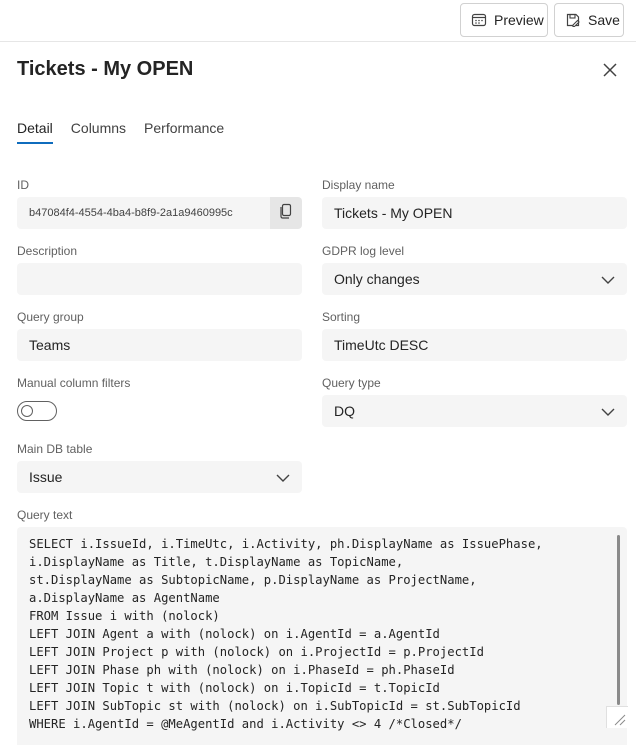 Image resolution: width=636 pixels, height=745 pixels. Describe the element at coordinates (610, 70) in the screenshot. I see `close-icon` at that location.